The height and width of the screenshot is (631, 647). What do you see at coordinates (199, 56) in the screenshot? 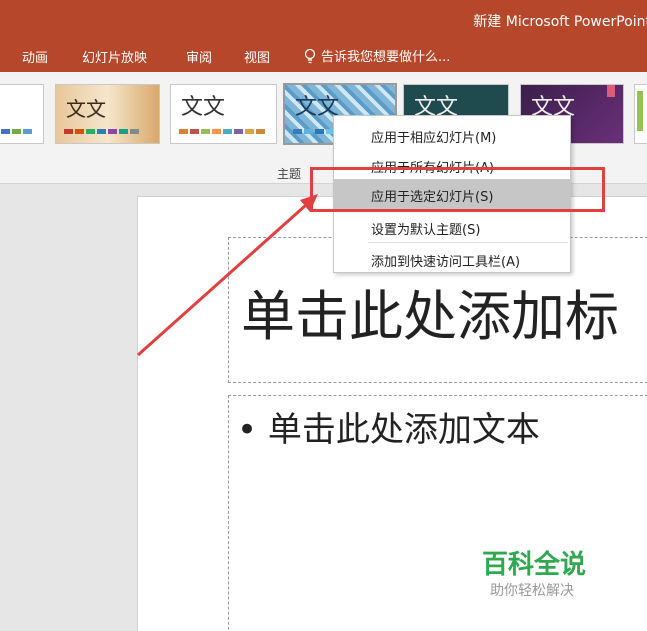
I see `tab-review: 审阅` at bounding box center [199, 56].